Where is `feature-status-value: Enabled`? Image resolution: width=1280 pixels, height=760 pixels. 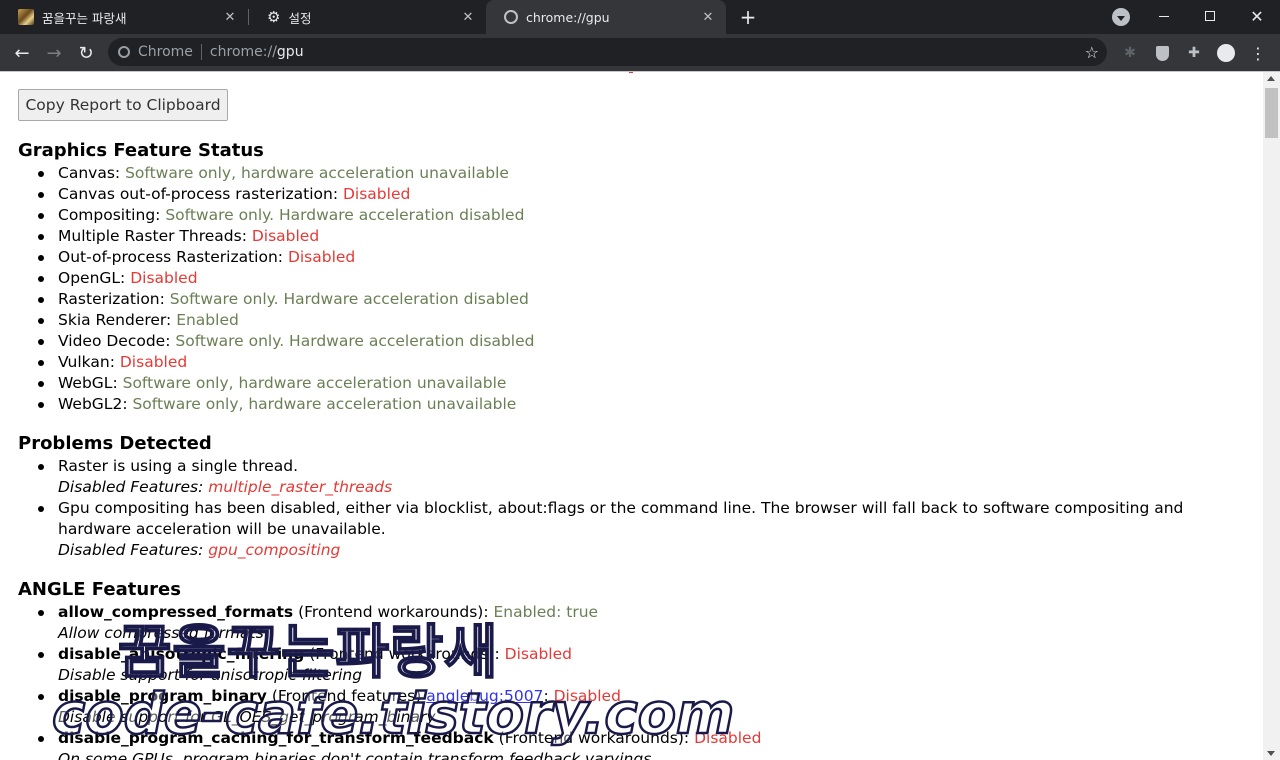
feature-status-value: Enabled is located at coordinates (207, 320).